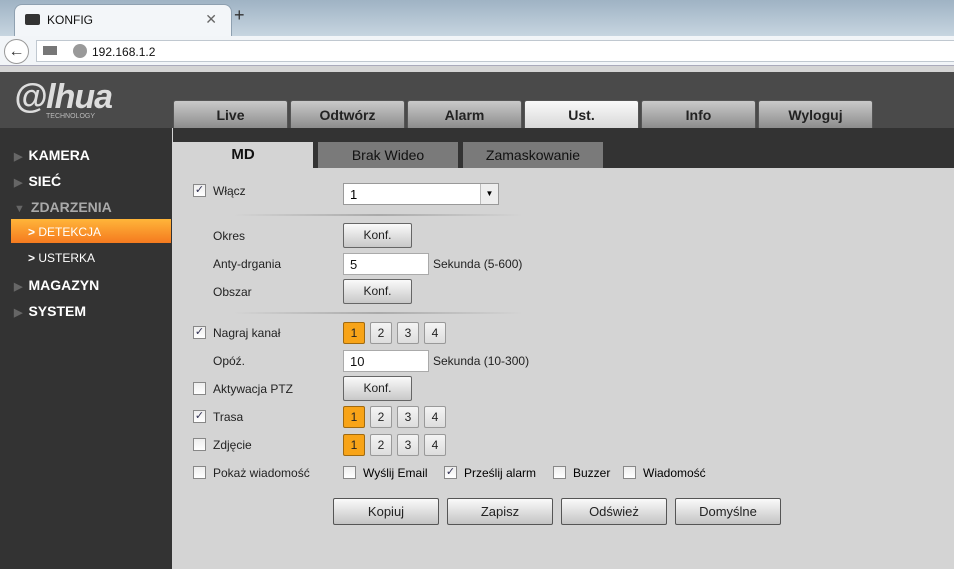  What do you see at coordinates (228, 417) in the screenshot?
I see `tour-label: Trasa` at bounding box center [228, 417].